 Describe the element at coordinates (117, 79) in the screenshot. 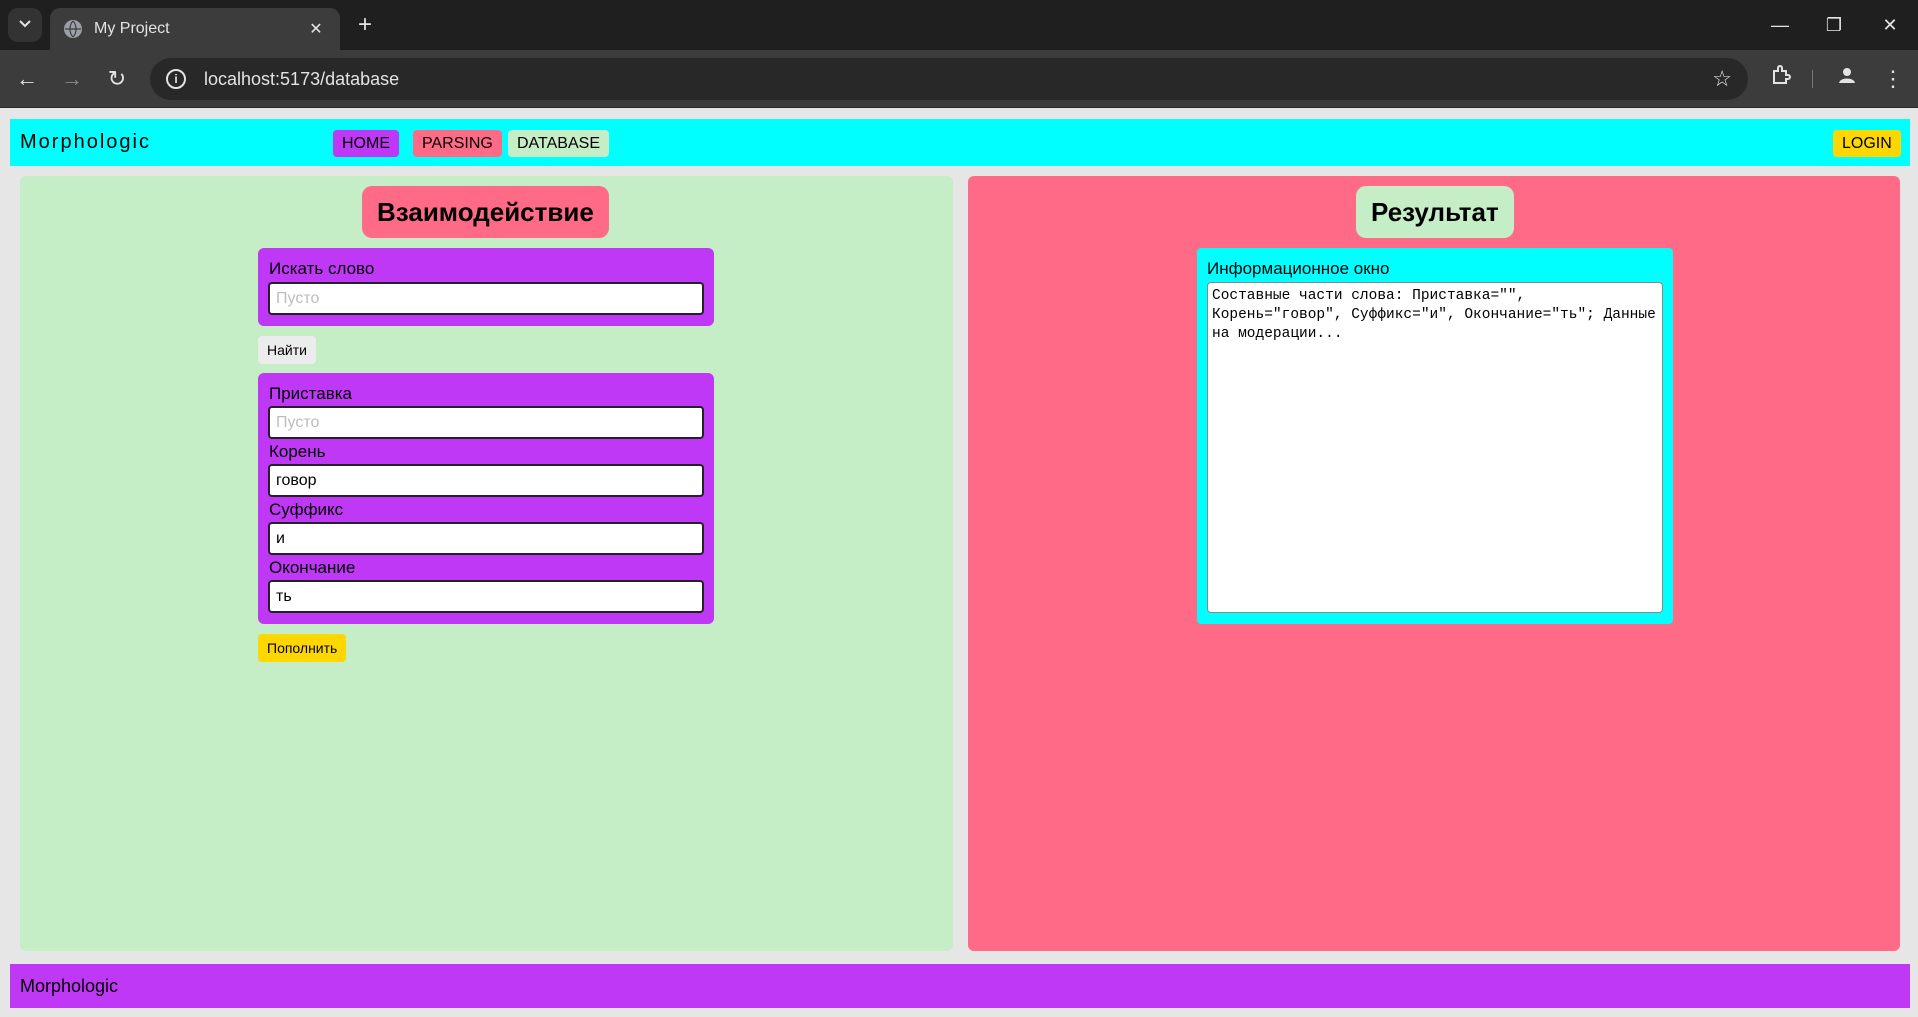

I see `reload-icon: ↻` at that location.